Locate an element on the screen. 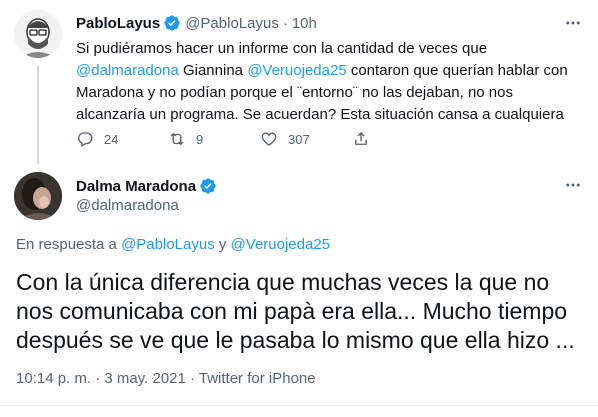 Image resolution: width=598 pixels, height=417 pixels. heart-icon is located at coordinates (269, 139).